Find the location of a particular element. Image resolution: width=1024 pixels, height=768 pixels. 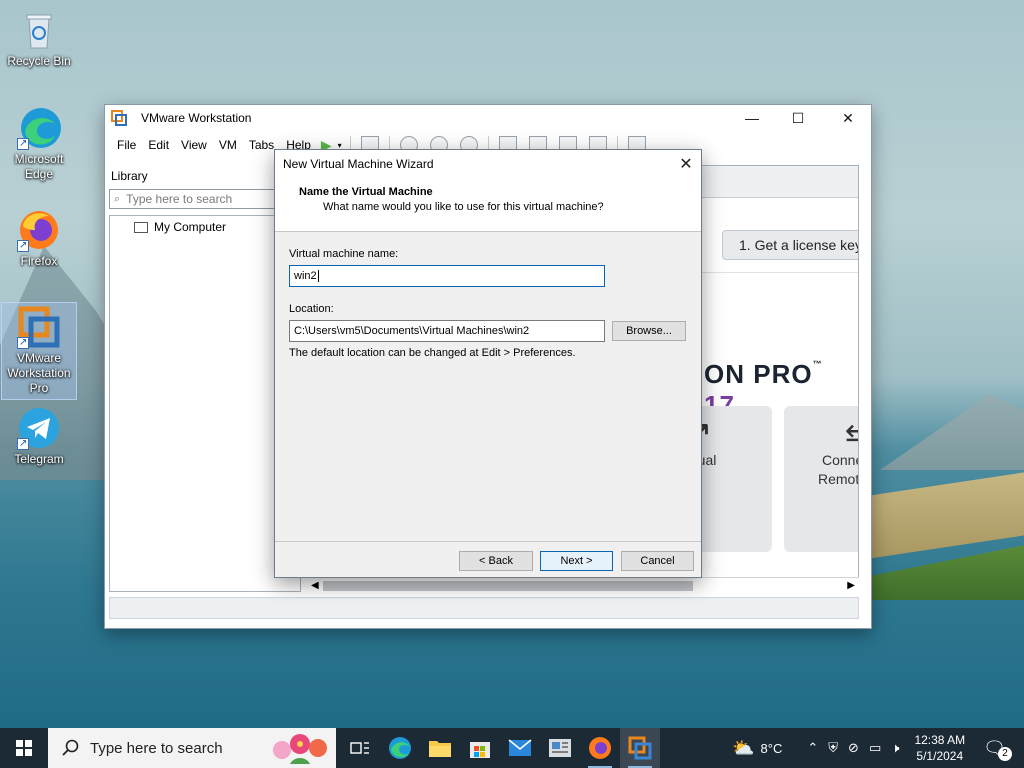

weather-icon: ⛅ is located at coordinates (743, 748).